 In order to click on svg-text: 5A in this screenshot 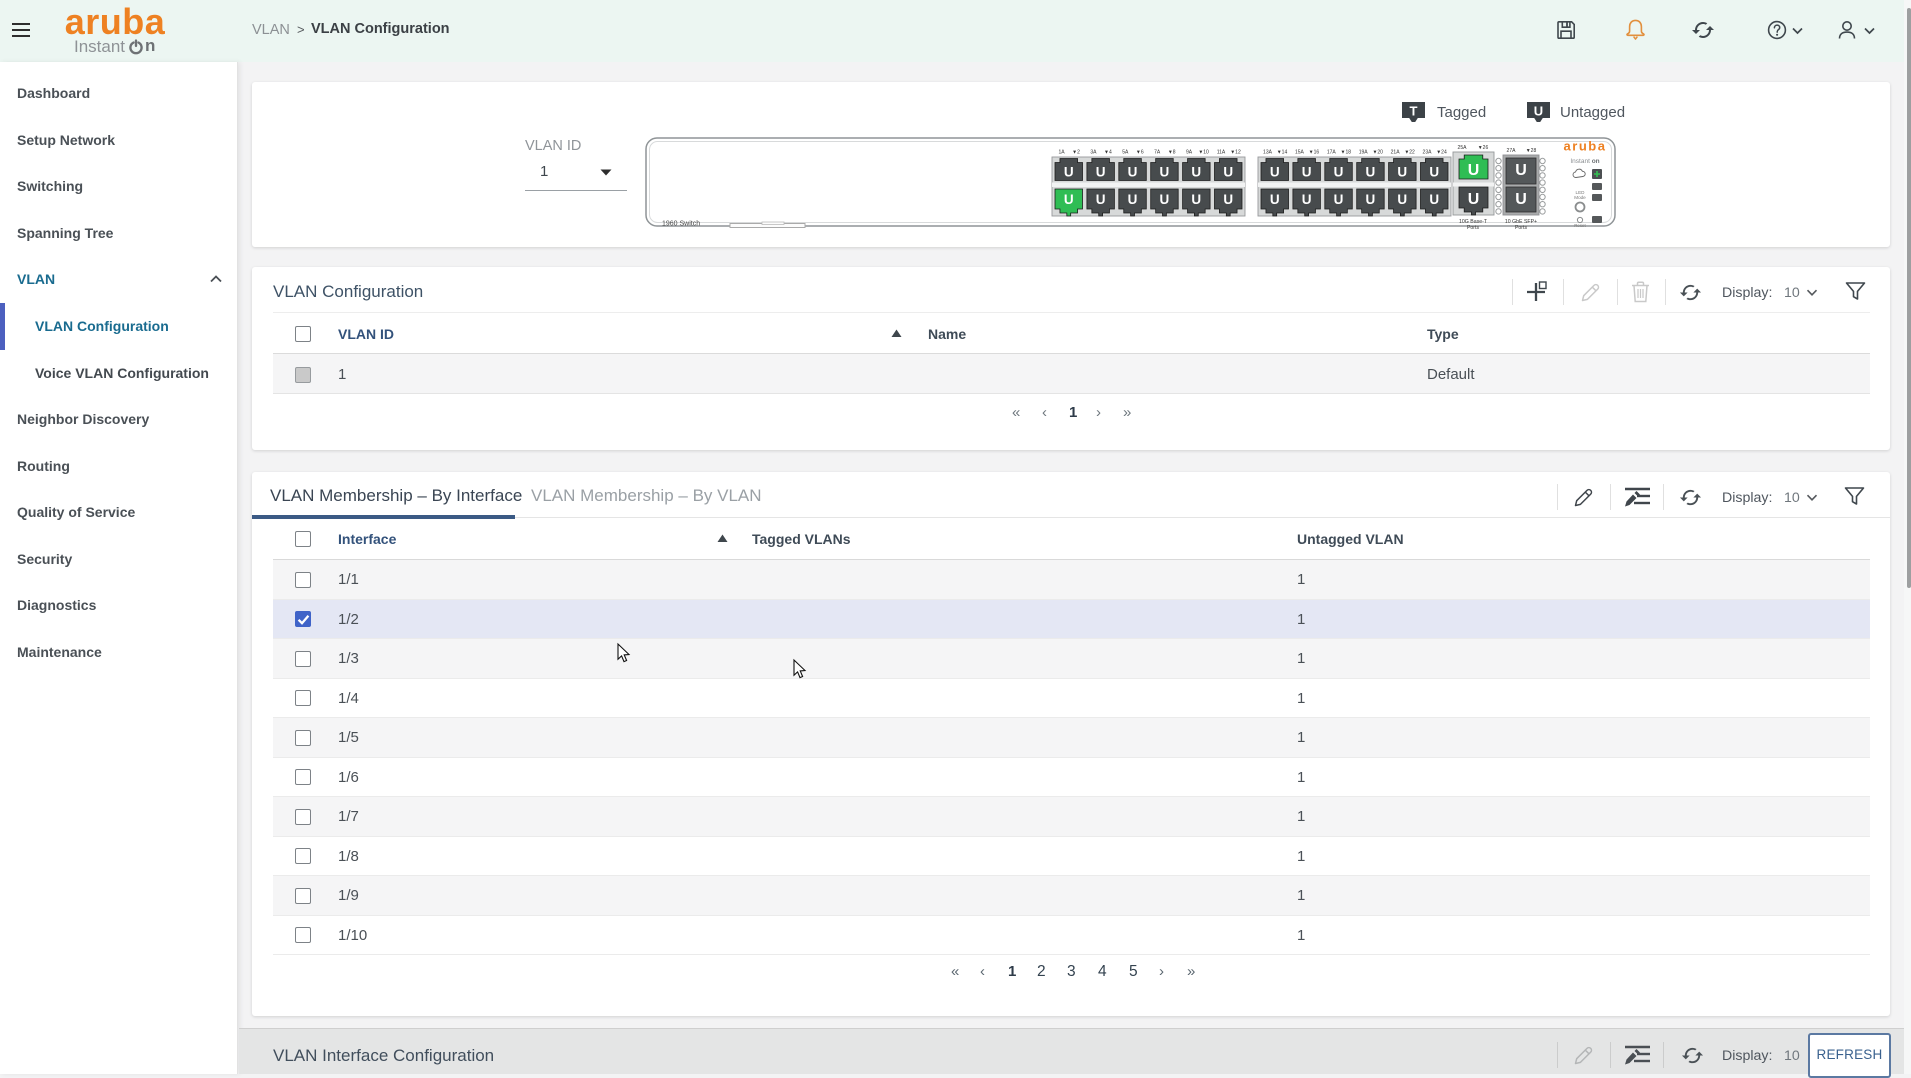, I will do `click(1125, 153)`.